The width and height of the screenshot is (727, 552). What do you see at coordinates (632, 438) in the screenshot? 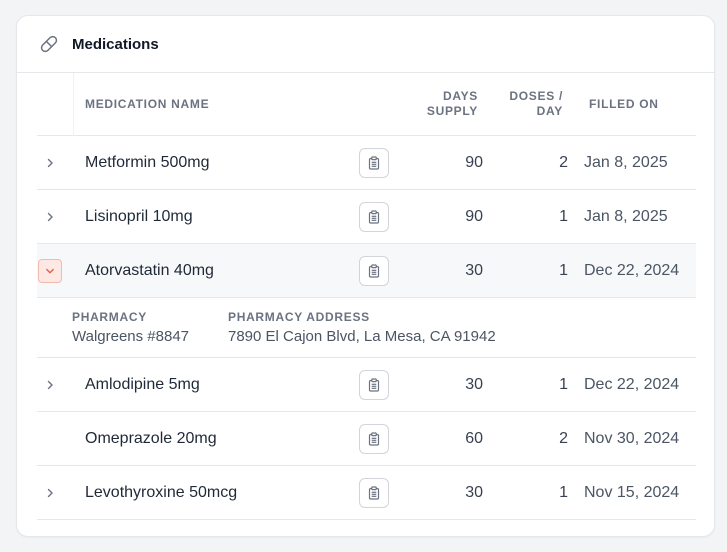
I see `filled-on-date: Nov 30, 2024` at bounding box center [632, 438].